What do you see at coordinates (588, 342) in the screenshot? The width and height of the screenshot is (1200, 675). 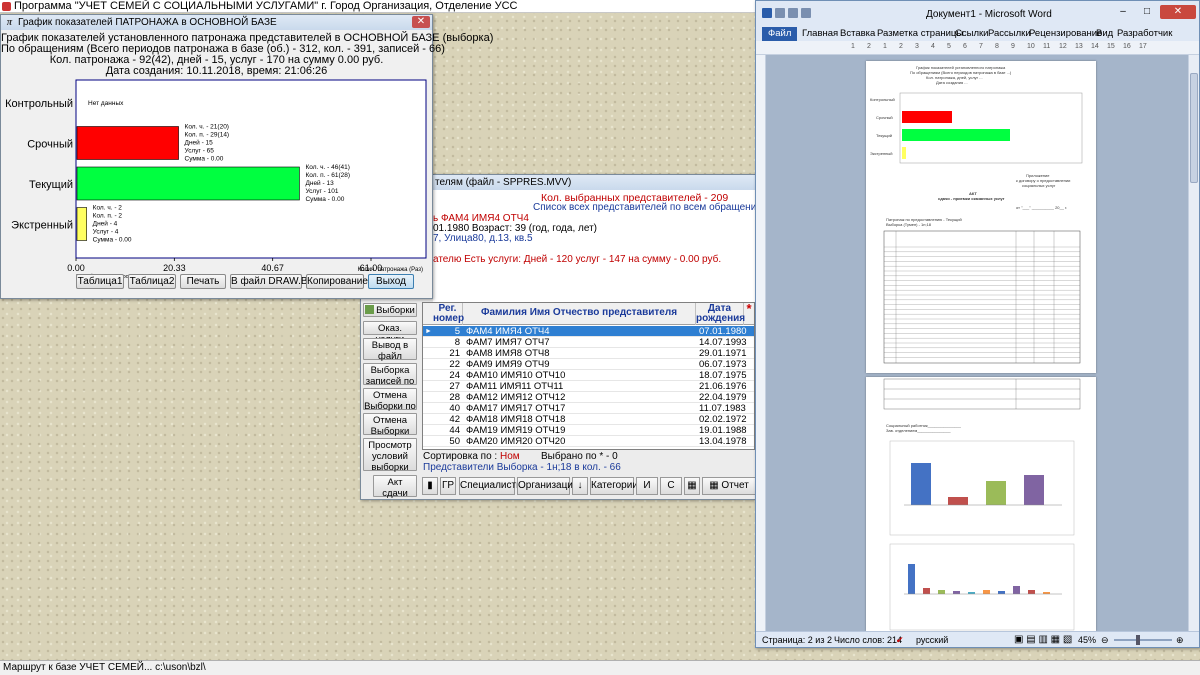 I see `table-row: 8 ФАМ7 ИМЯ7 ОТЧ7 14.07.1993` at bounding box center [588, 342].